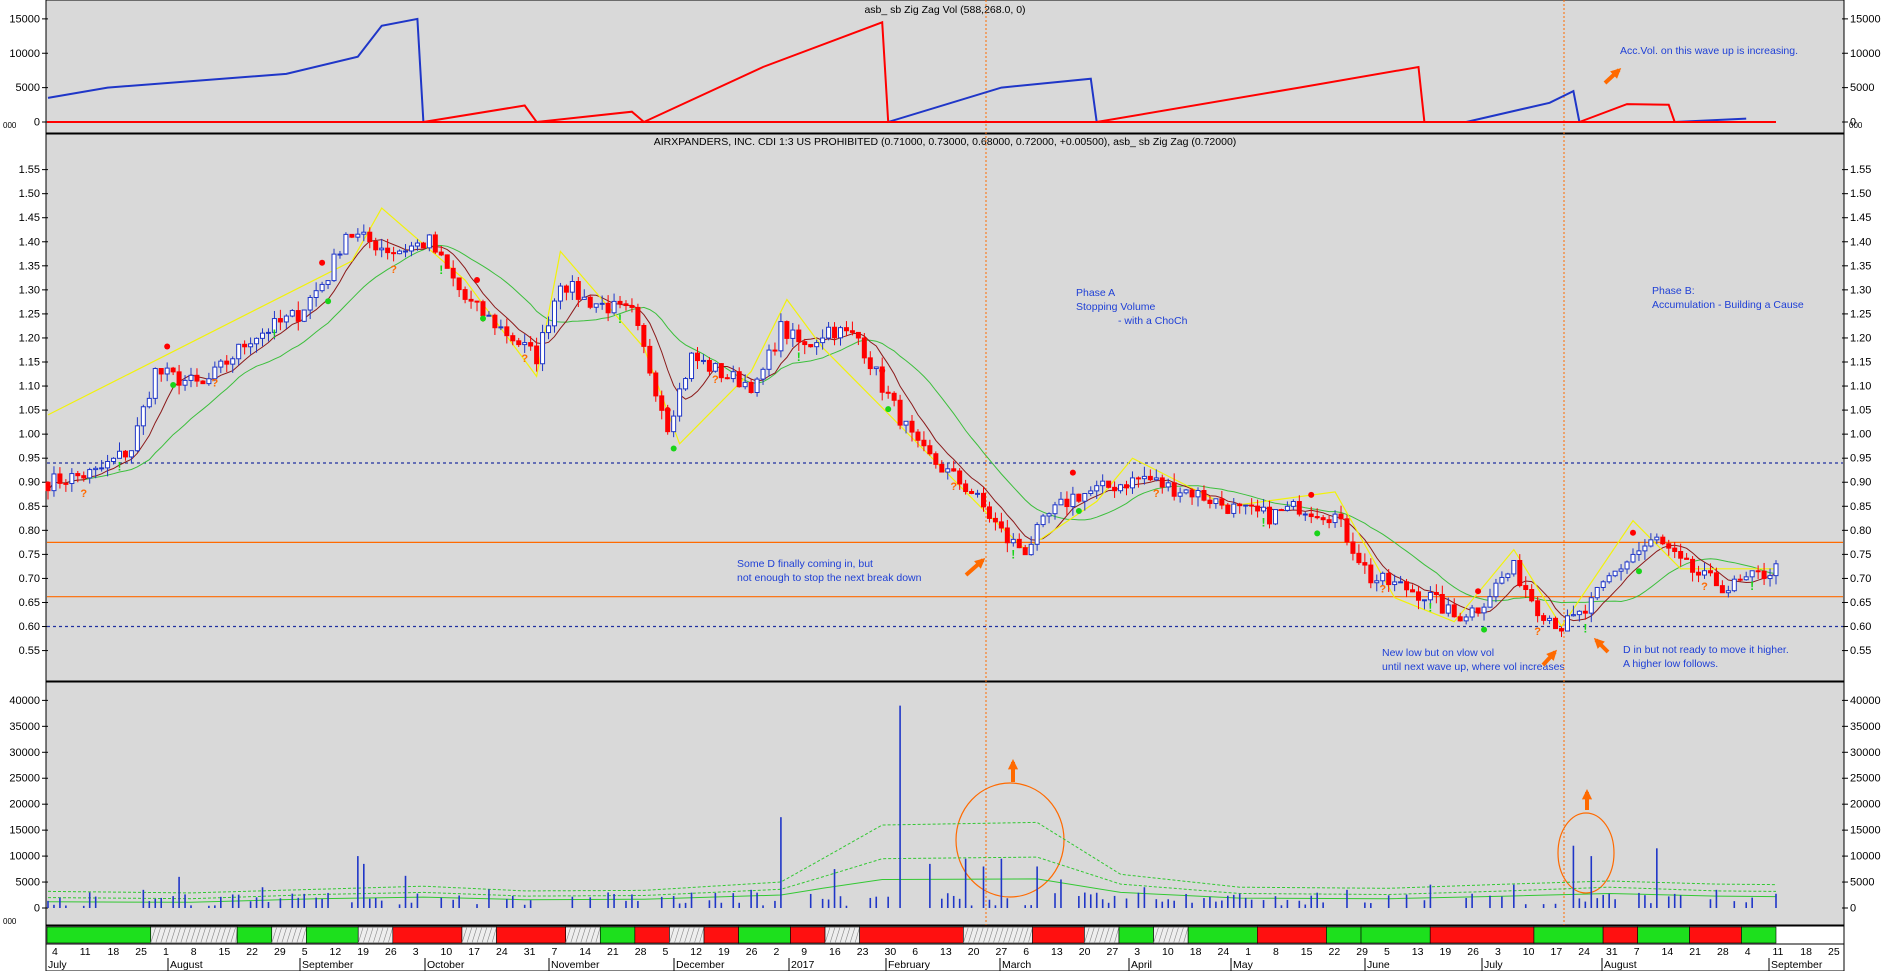  Describe the element at coordinates (194, 935) in the screenshot. I see `signal-segment-x` at that location.